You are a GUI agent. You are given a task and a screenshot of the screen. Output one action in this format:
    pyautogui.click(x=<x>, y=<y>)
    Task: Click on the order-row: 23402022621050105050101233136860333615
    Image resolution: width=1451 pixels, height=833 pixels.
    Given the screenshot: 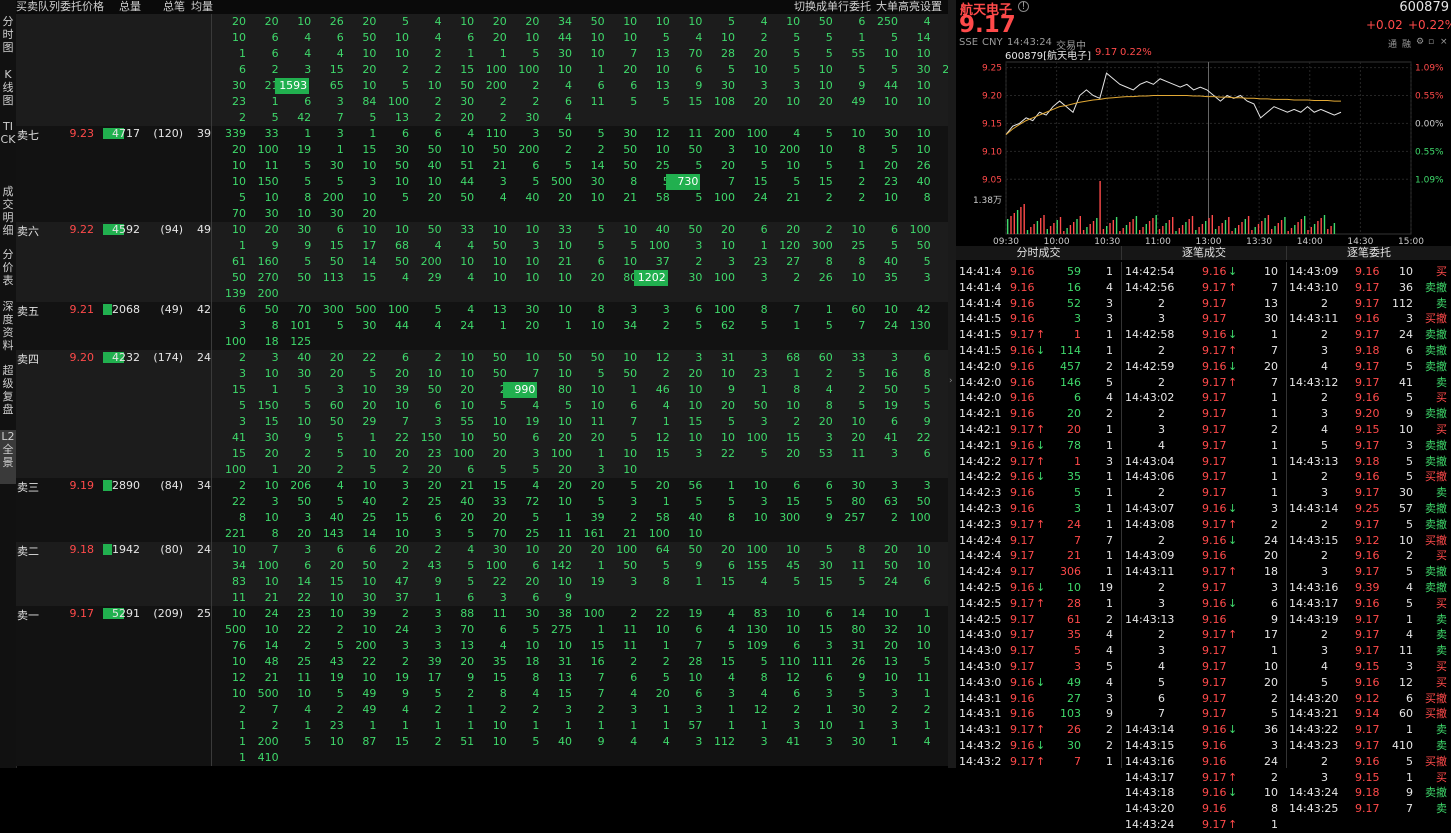 What is the action you would take?
    pyautogui.click(x=587, y=358)
    